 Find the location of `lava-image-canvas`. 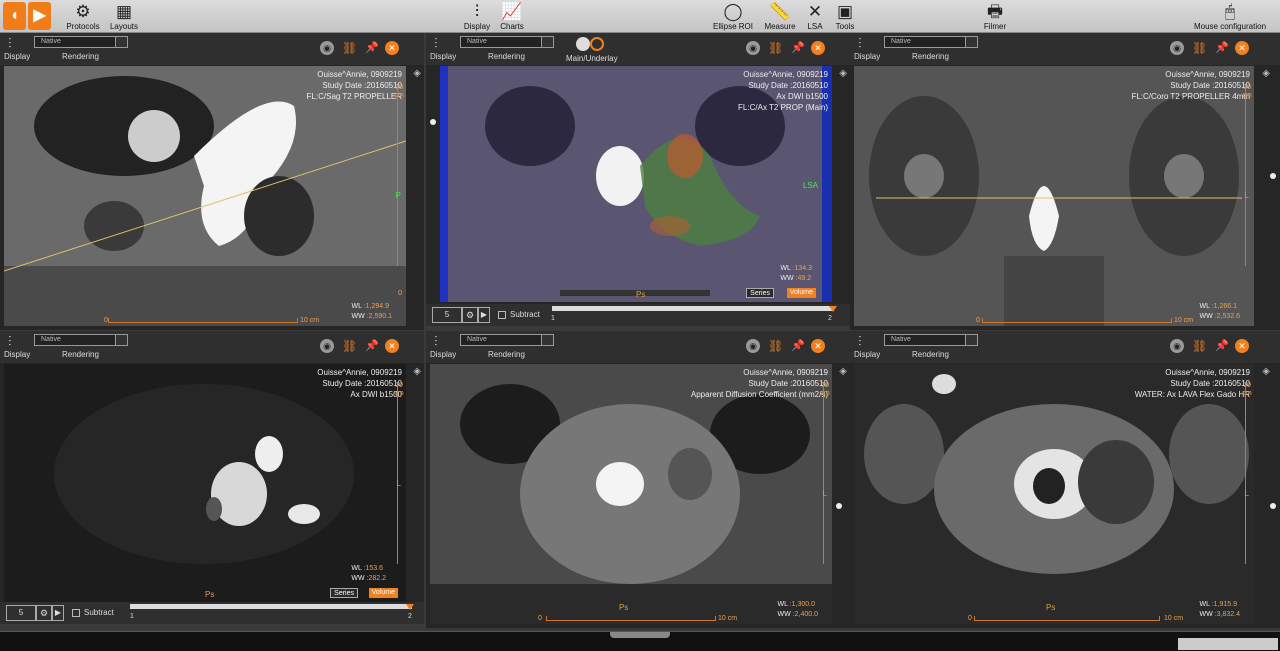

lava-image-canvas is located at coordinates (1054, 494).